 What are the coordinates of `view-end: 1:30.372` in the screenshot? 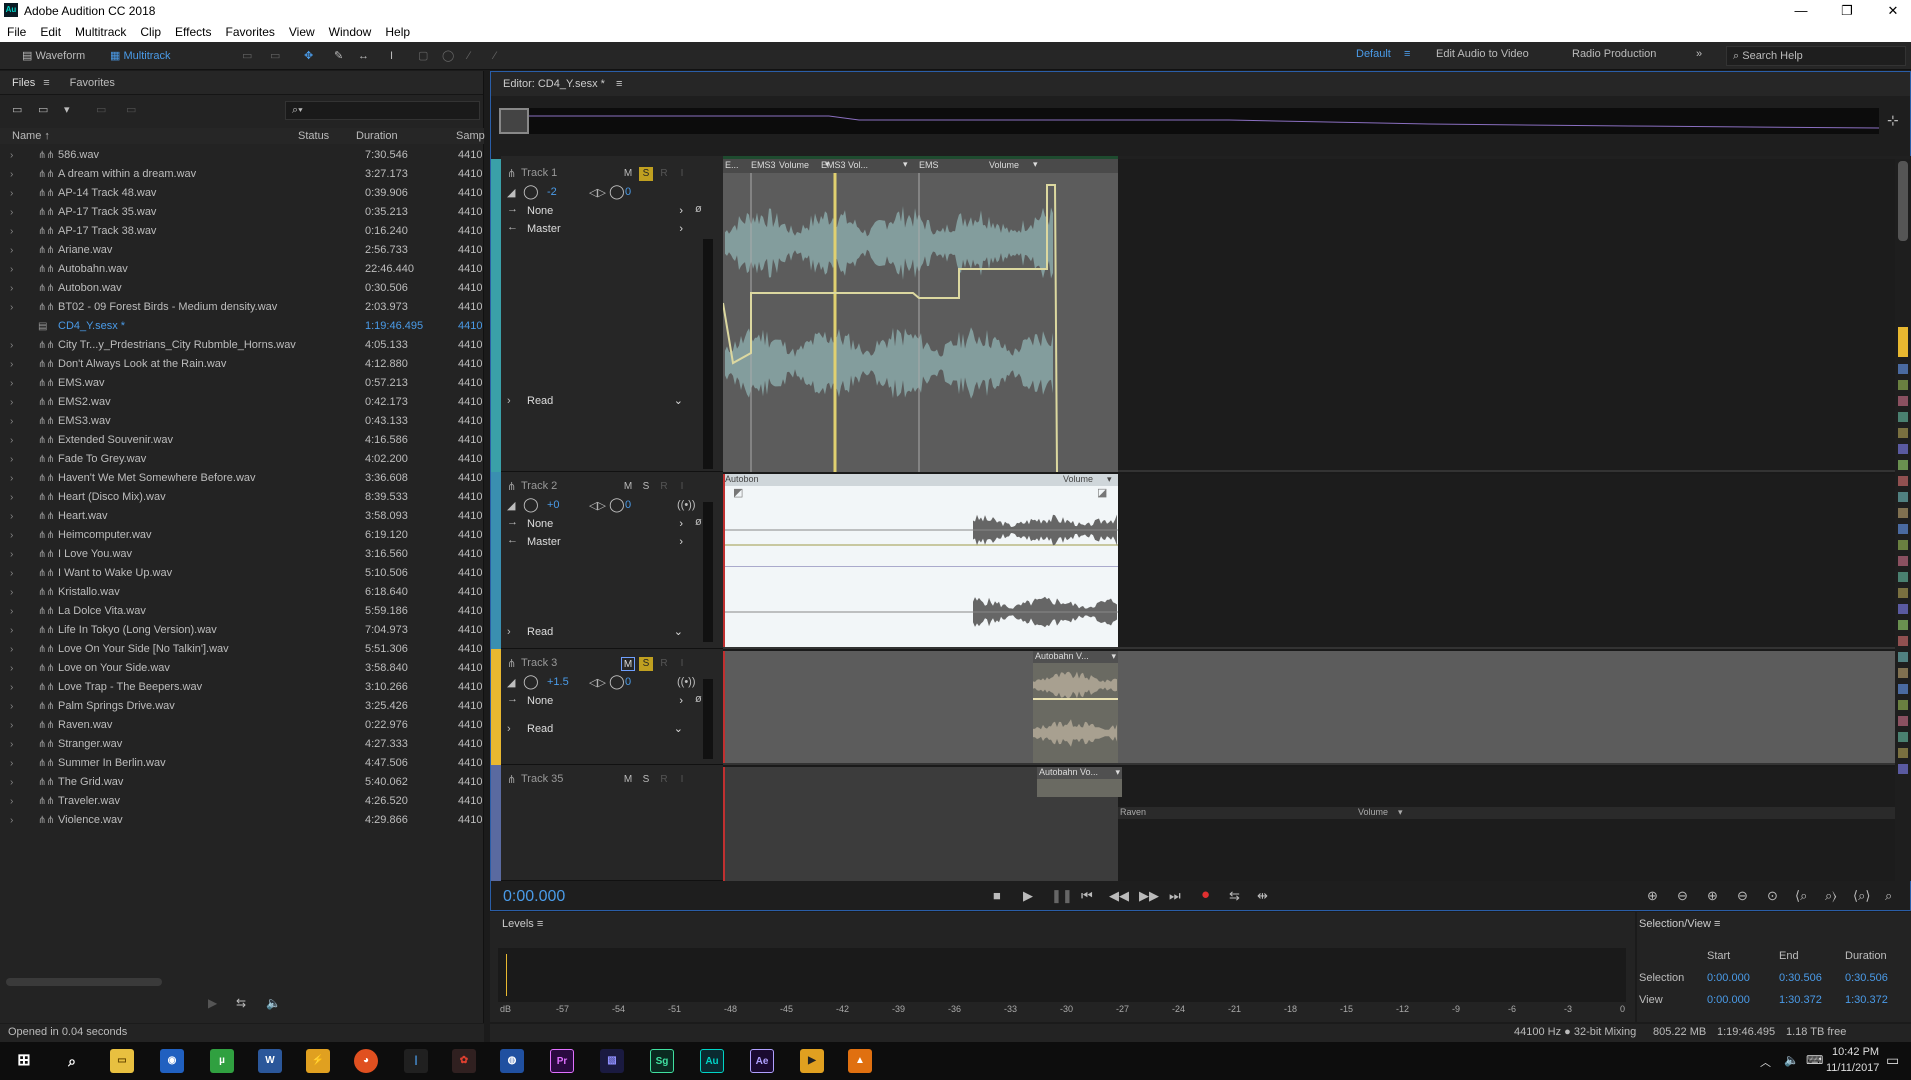 It's located at (1800, 1000).